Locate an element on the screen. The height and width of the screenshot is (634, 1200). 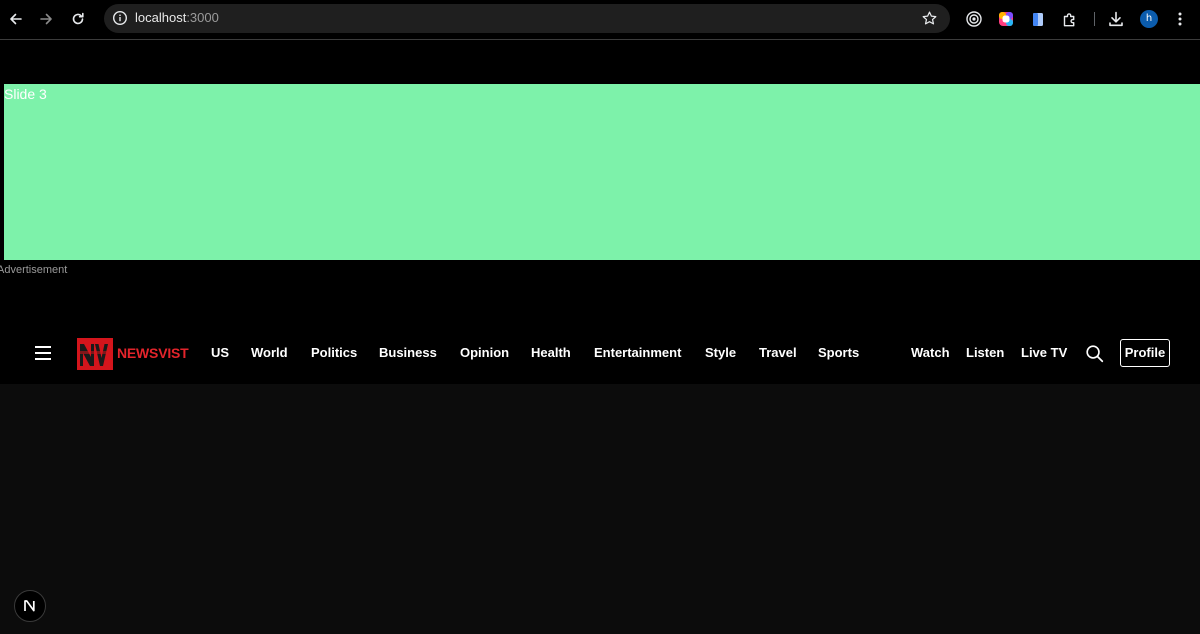
nav-live-tv: Live TV is located at coordinates (1044, 353).